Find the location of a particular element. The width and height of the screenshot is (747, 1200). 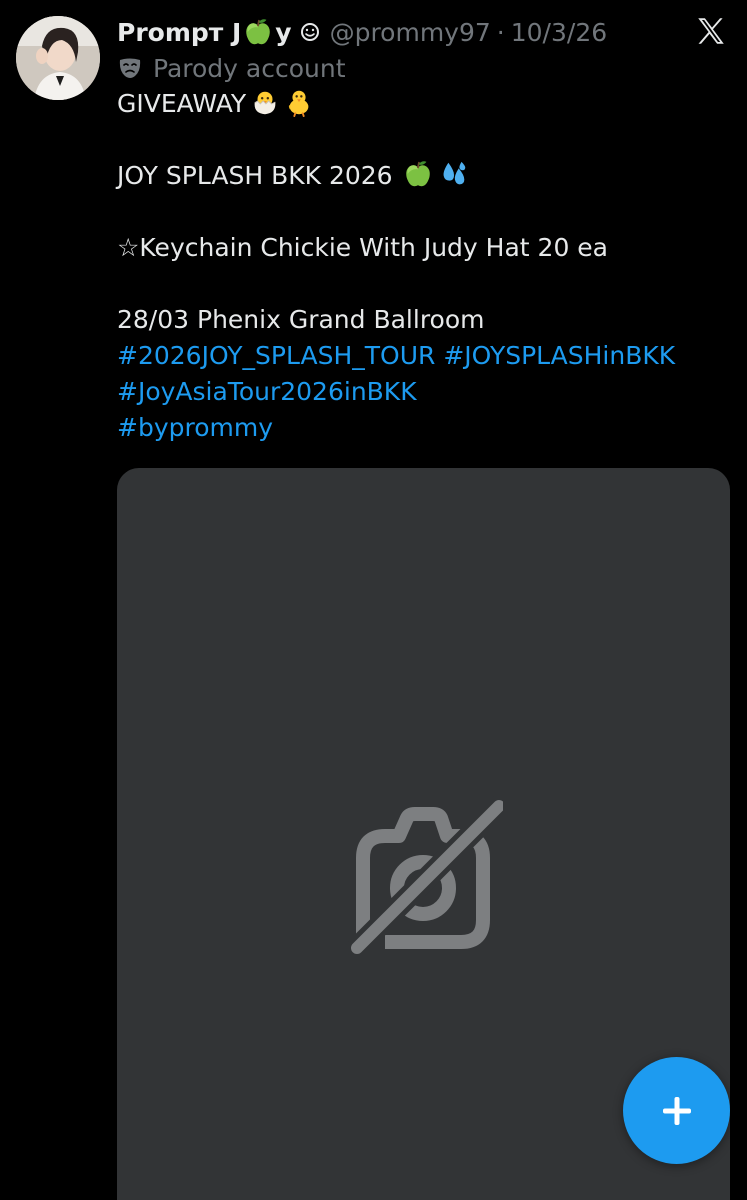

plus-icon is located at coordinates (676, 1110).